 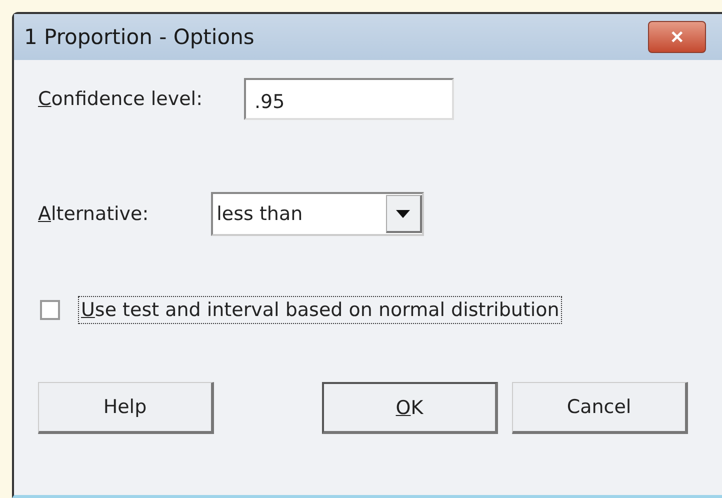 What do you see at coordinates (600, 408) in the screenshot?
I see `dialog-button: Cancel` at bounding box center [600, 408].